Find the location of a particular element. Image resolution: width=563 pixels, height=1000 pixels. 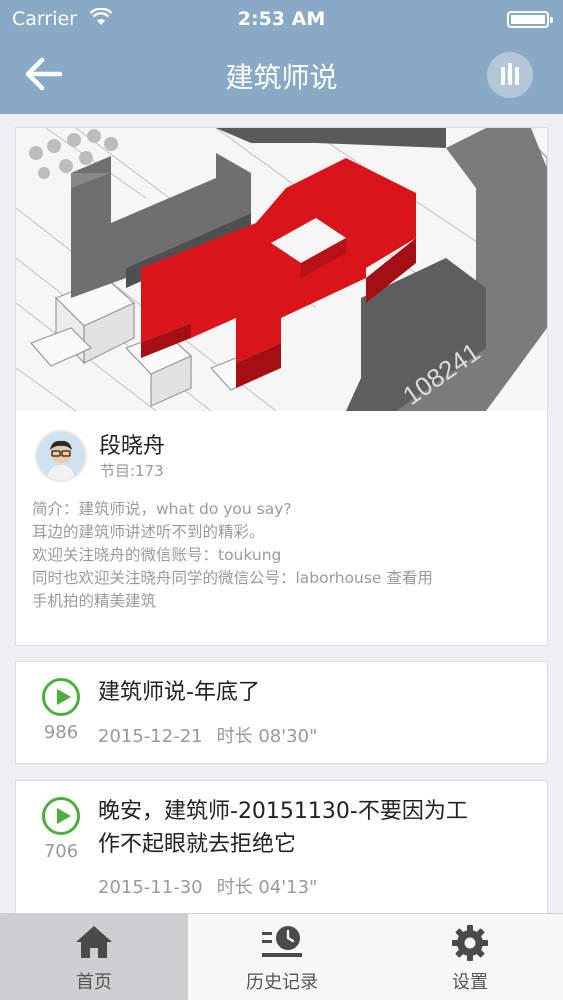

gear-icon is located at coordinates (470, 943).